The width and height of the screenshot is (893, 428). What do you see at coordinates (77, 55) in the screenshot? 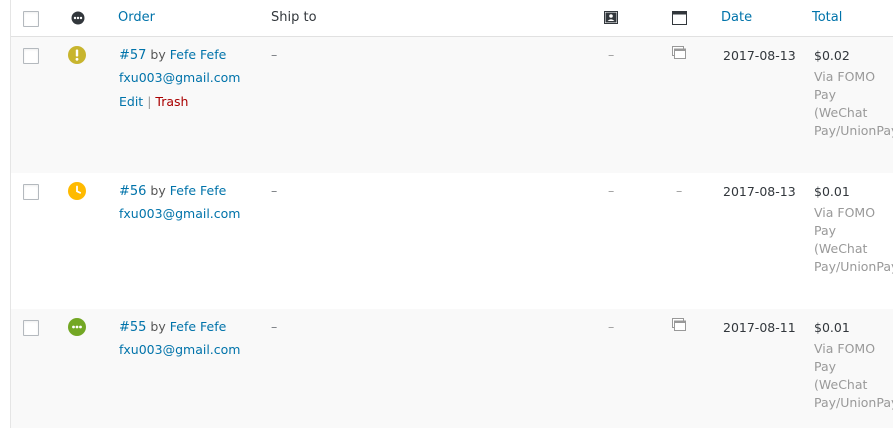
I see `exclamation-icon` at bounding box center [77, 55].